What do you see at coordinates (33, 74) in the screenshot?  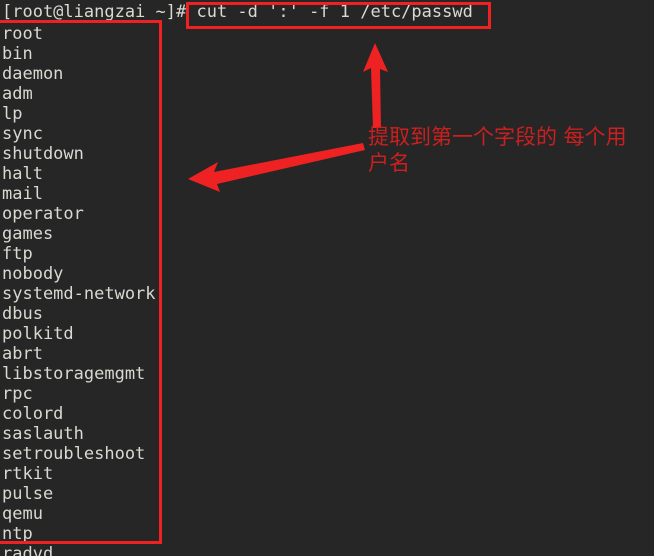 I see `output-line: daemon` at bounding box center [33, 74].